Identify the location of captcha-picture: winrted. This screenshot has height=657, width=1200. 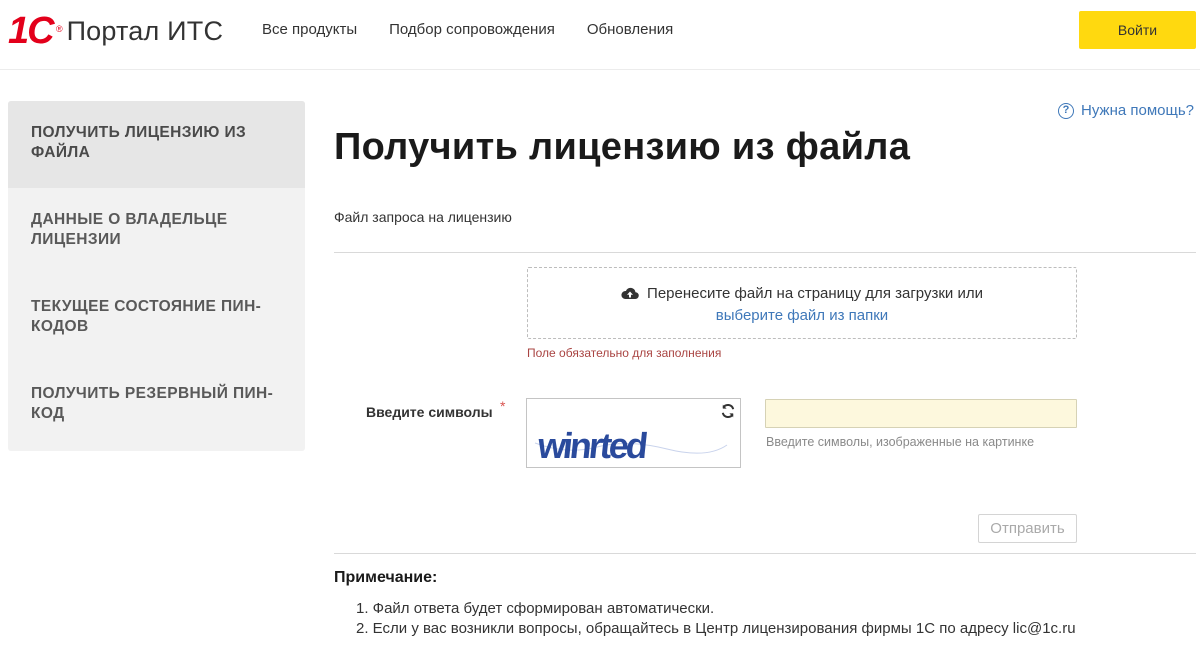
(631, 445).